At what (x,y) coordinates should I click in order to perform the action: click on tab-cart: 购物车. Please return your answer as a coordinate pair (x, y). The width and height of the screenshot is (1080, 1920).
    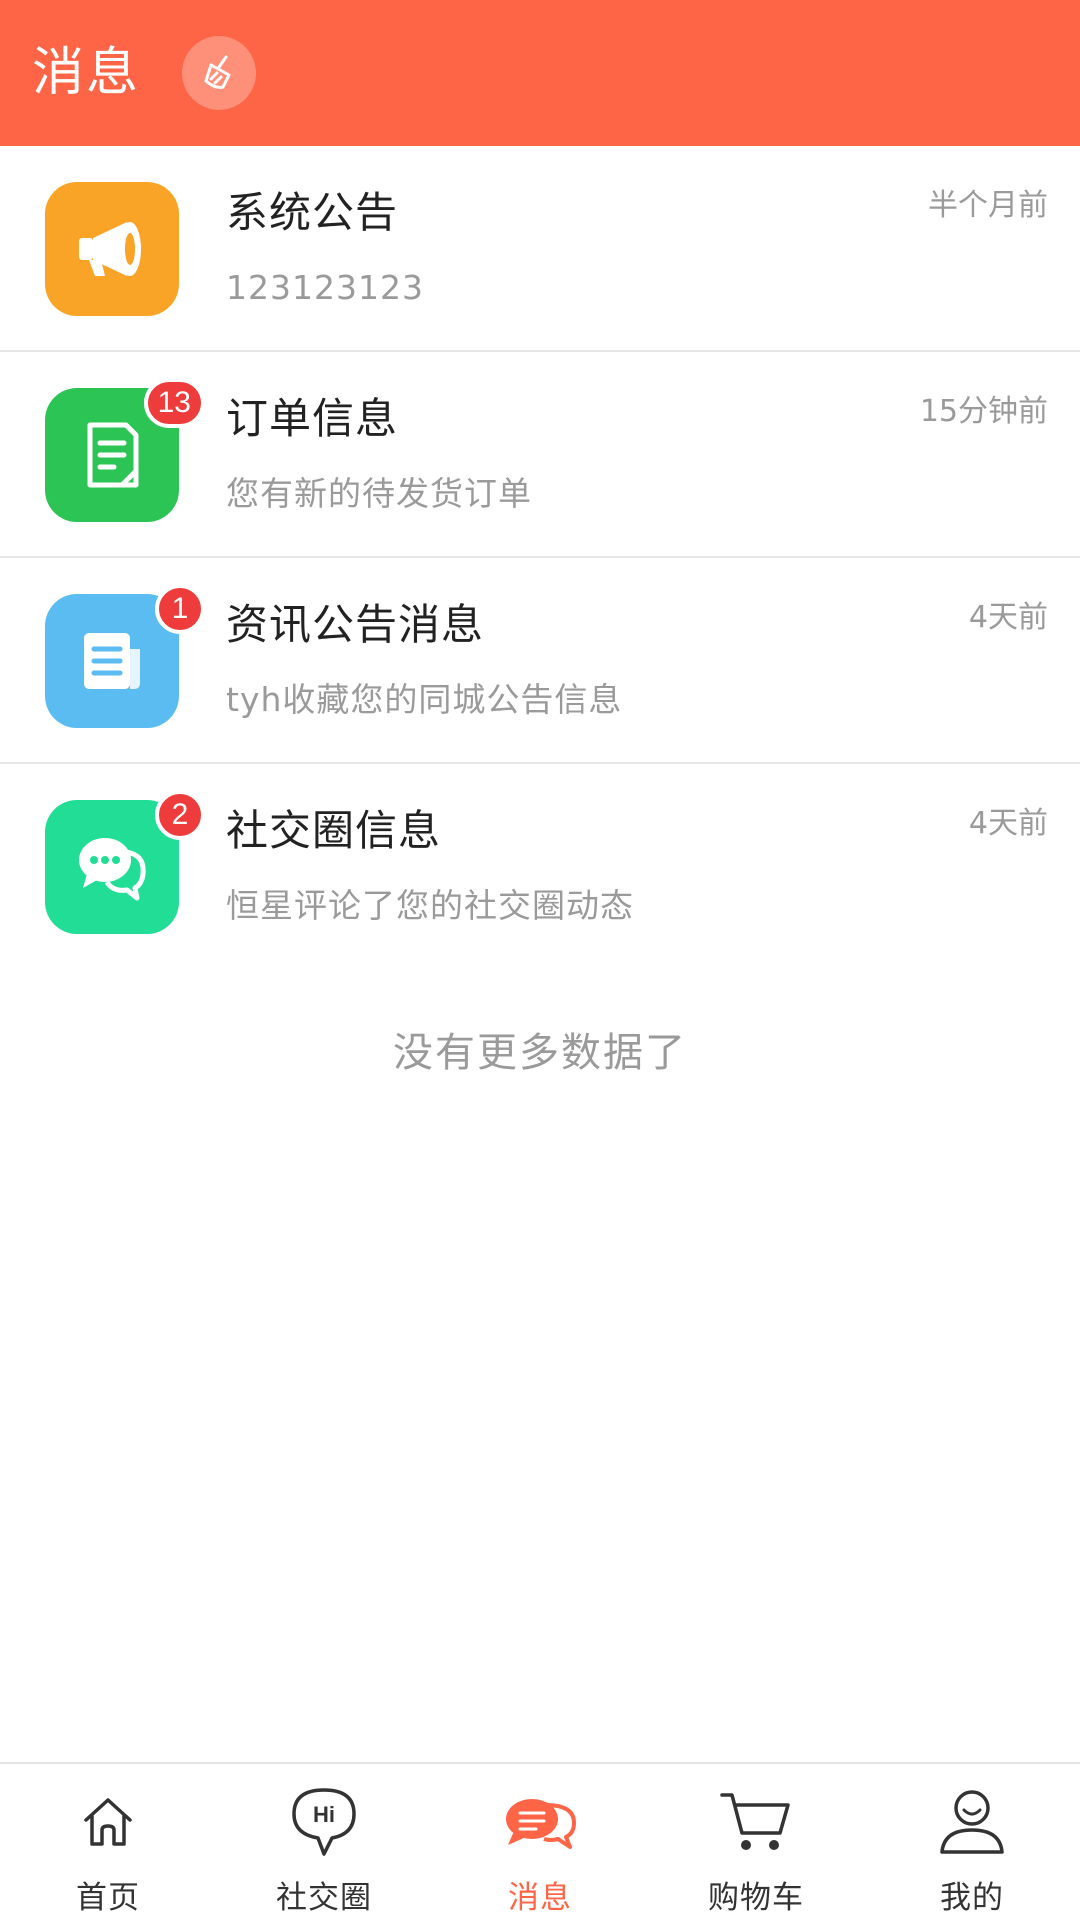
    Looking at the image, I should click on (756, 1842).